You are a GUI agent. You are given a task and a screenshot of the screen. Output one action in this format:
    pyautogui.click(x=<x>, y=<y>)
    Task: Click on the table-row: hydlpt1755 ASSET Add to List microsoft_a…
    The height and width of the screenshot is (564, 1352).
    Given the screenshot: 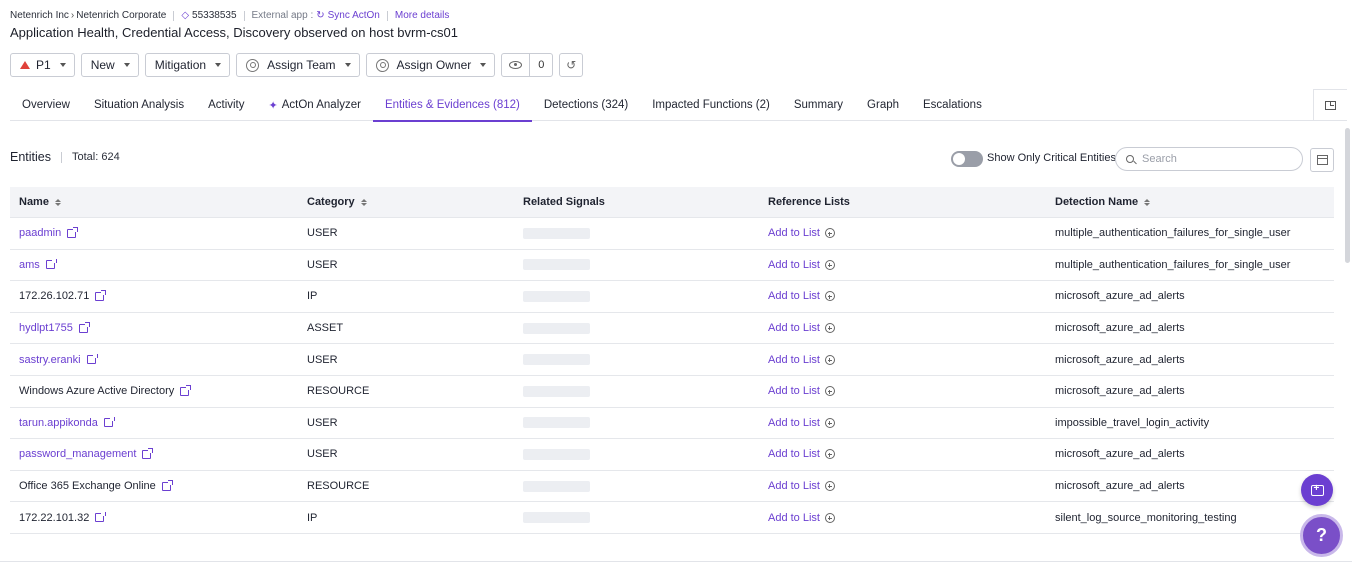 What is the action you would take?
    pyautogui.click(x=672, y=329)
    